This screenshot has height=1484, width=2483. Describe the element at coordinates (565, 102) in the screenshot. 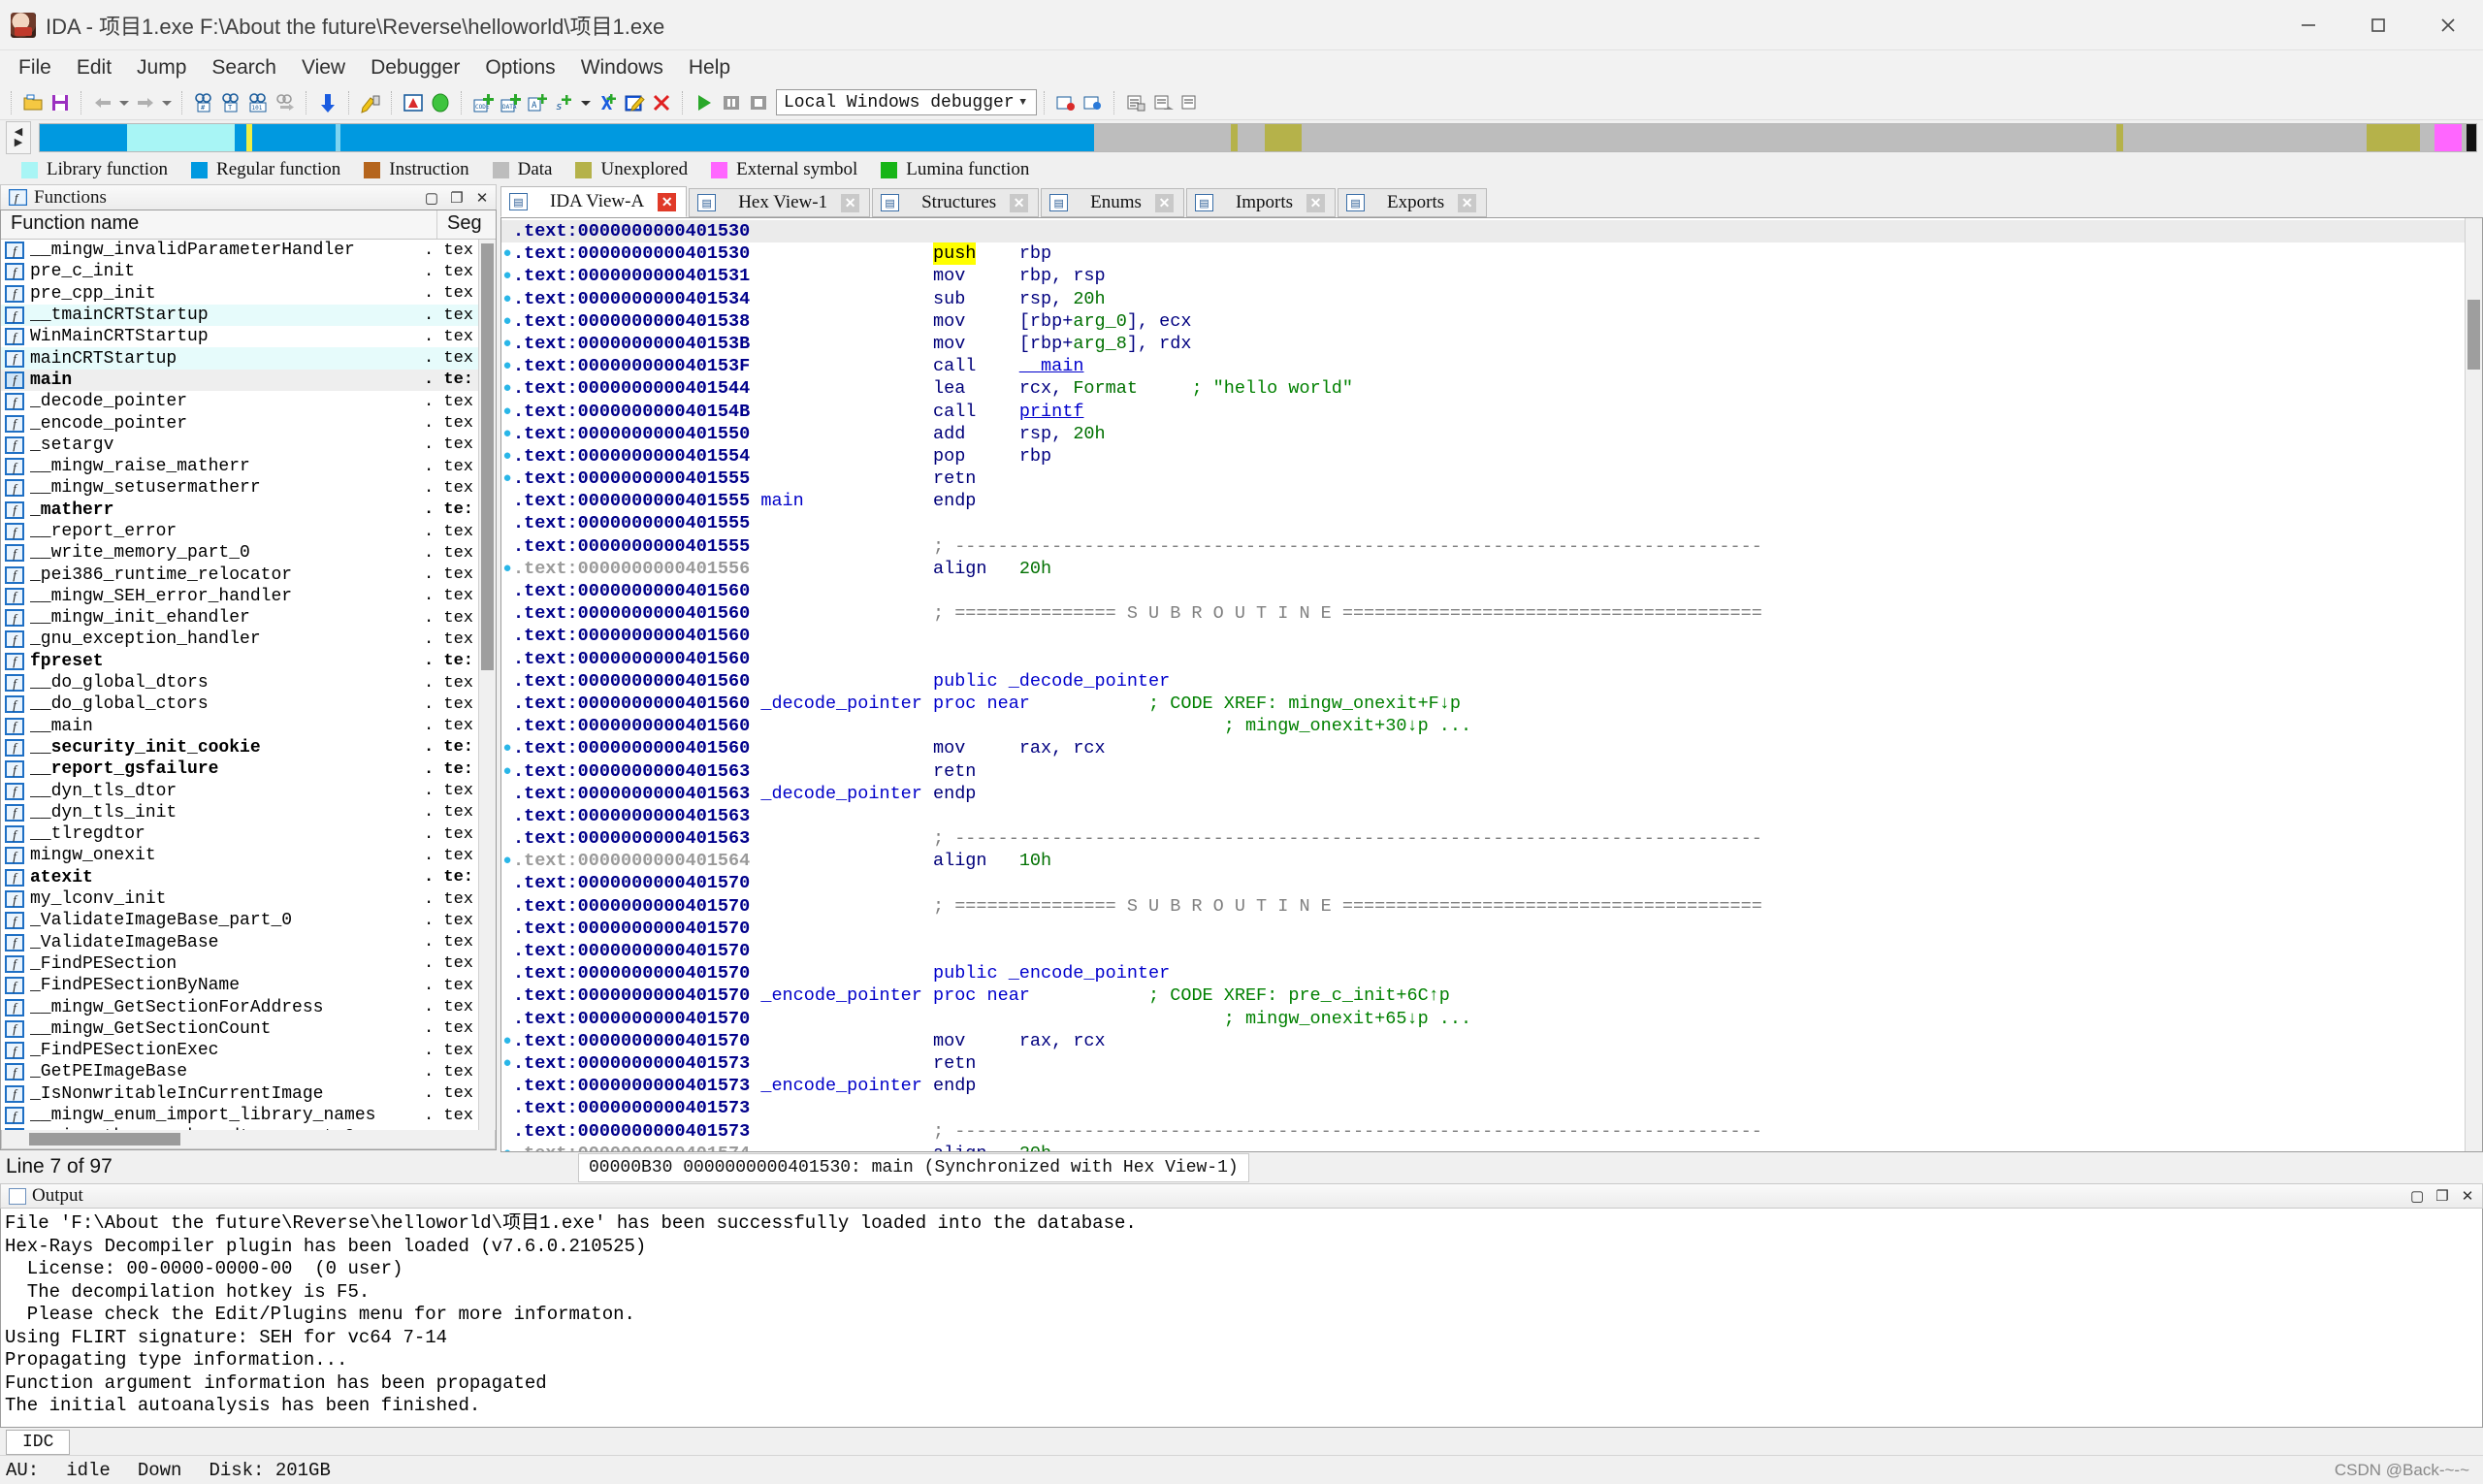

I see `make-struct-icon: s` at that location.